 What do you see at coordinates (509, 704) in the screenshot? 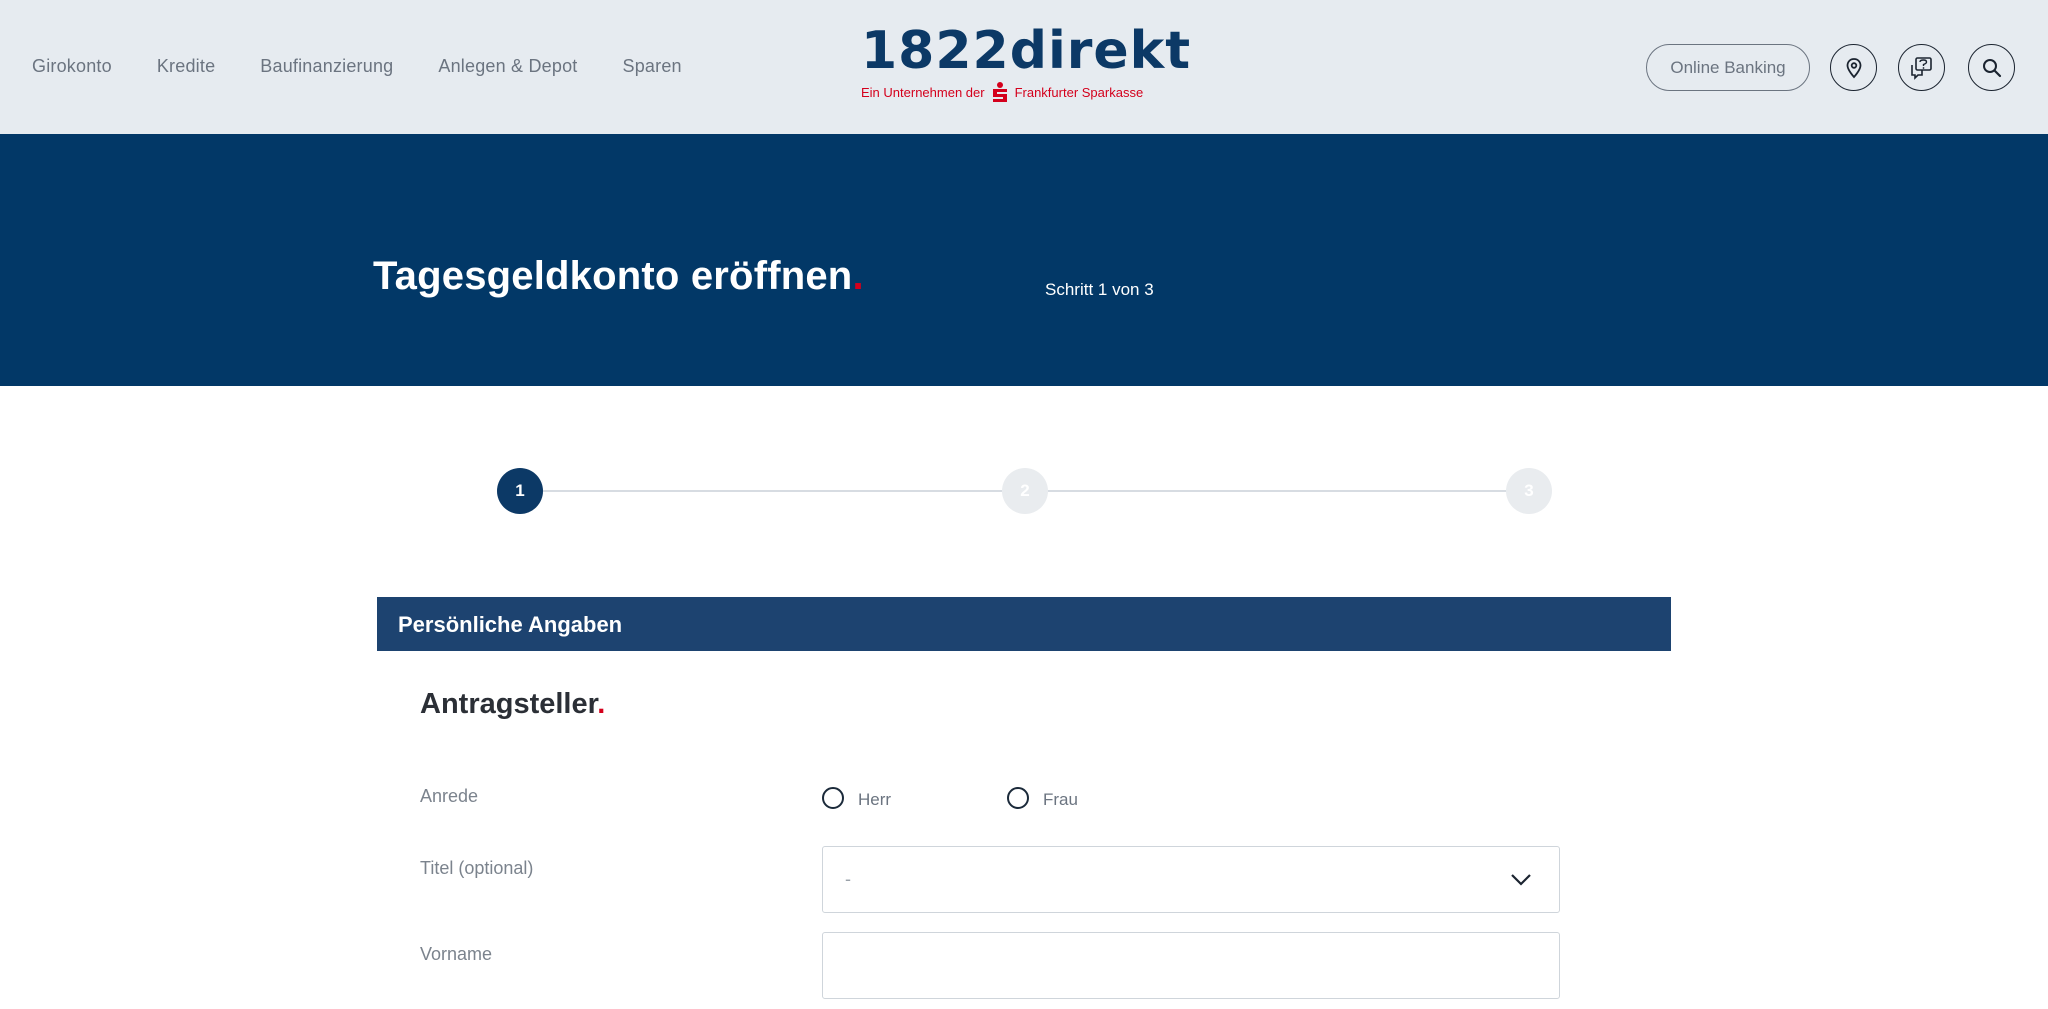
I see `subsection-title-text: Antragsteller` at bounding box center [509, 704].